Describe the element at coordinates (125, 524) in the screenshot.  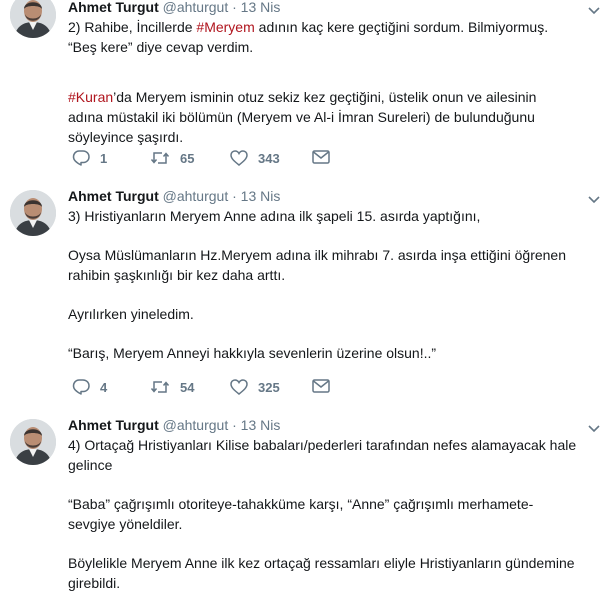
I see `text-line: sevgiye yöneldiler.` at that location.